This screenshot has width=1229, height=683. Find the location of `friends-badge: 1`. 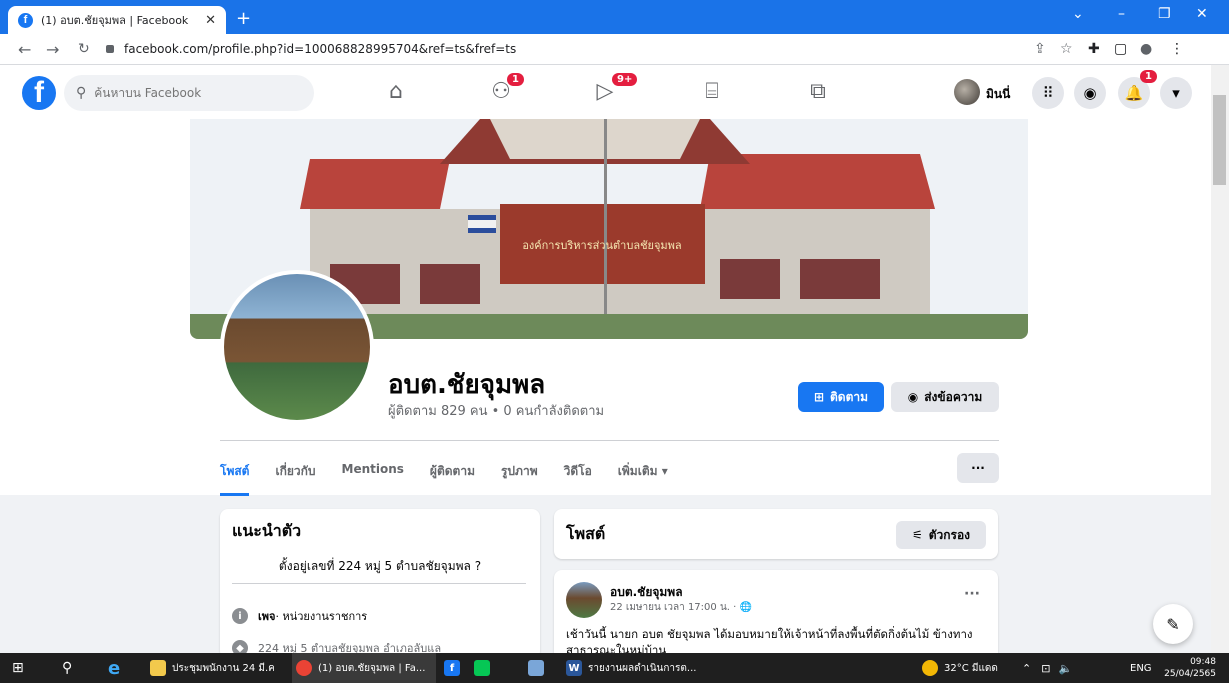

friends-badge: 1 is located at coordinates (515, 79).